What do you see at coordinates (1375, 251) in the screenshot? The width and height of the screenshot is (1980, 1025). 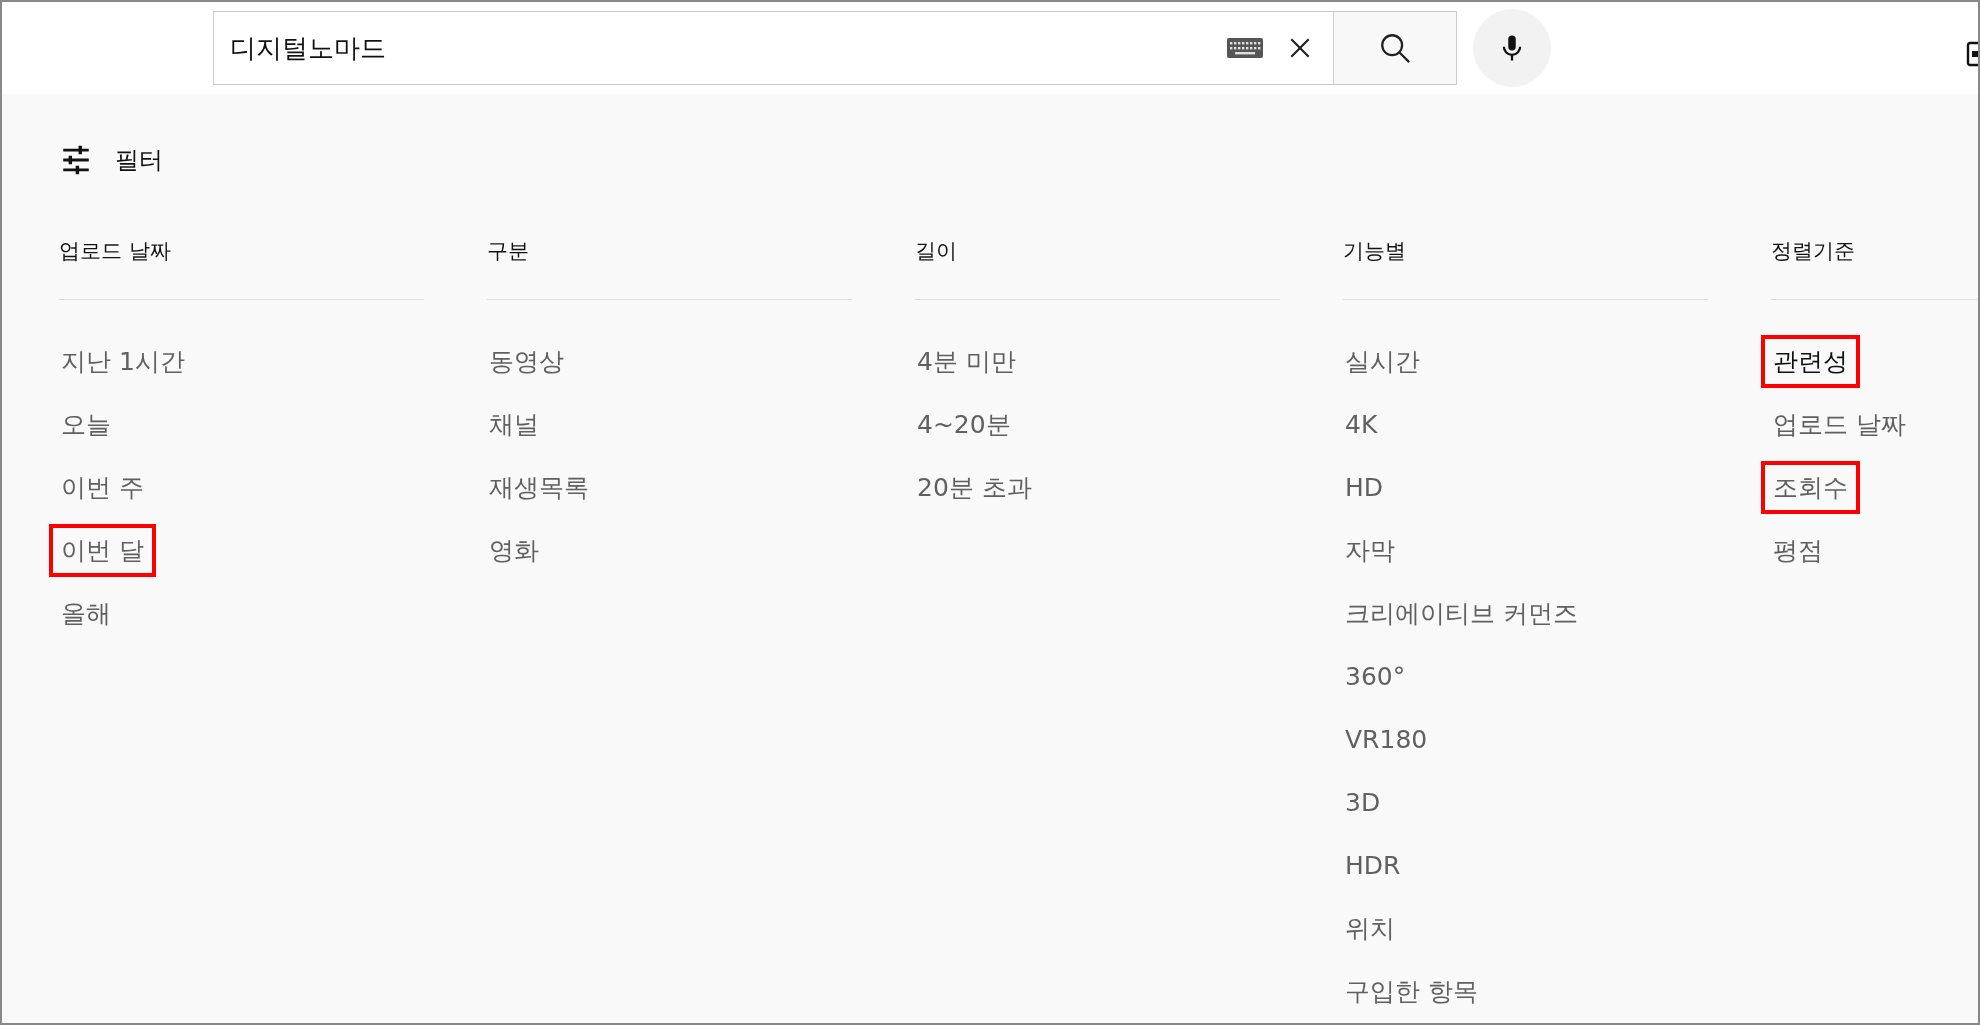 I see `filter-group-title: 기능별` at bounding box center [1375, 251].